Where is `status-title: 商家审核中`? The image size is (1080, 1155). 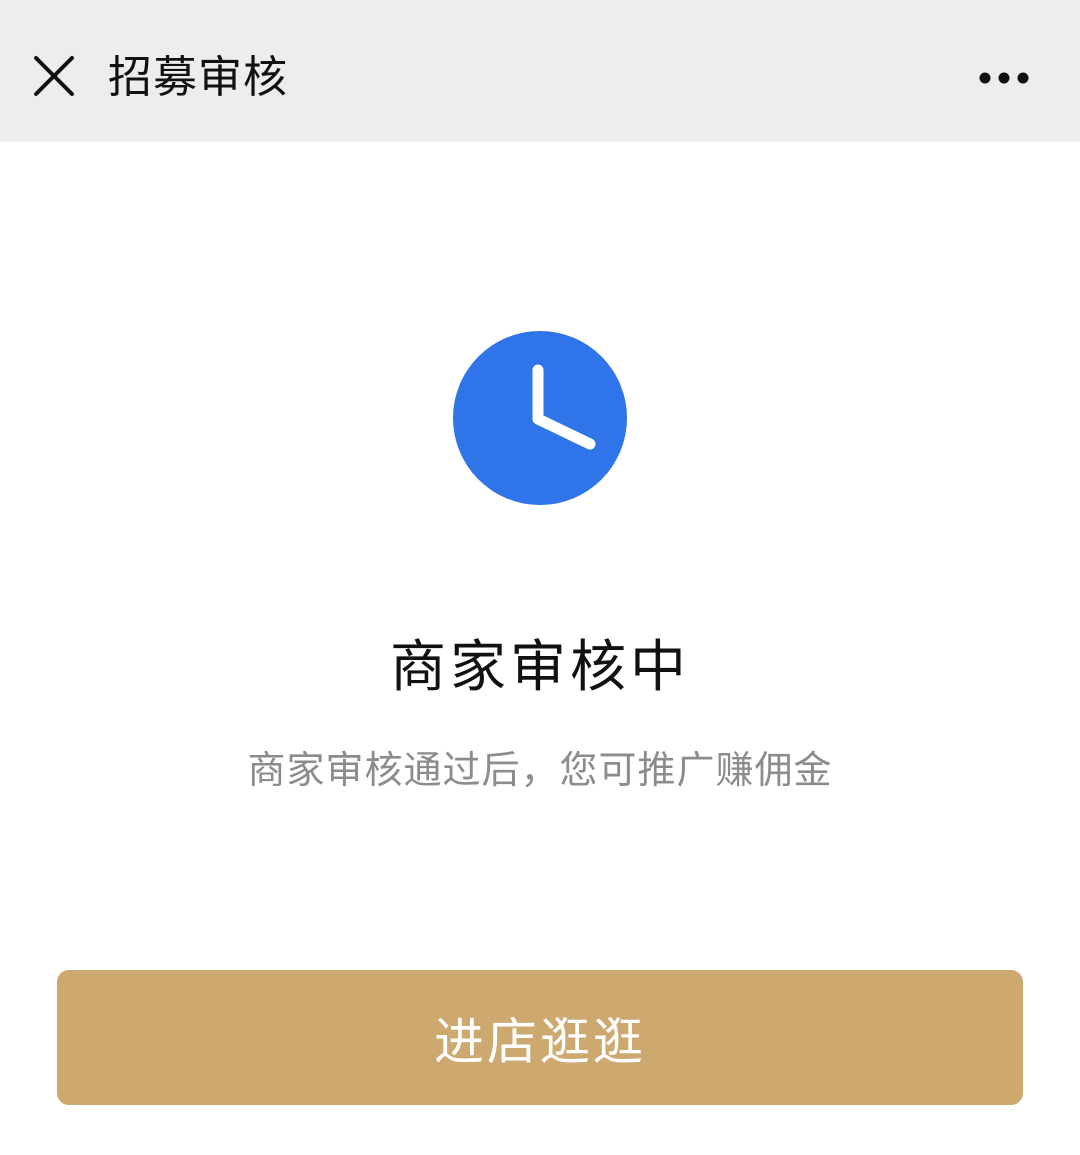
status-title: 商家审核中 is located at coordinates (540, 667).